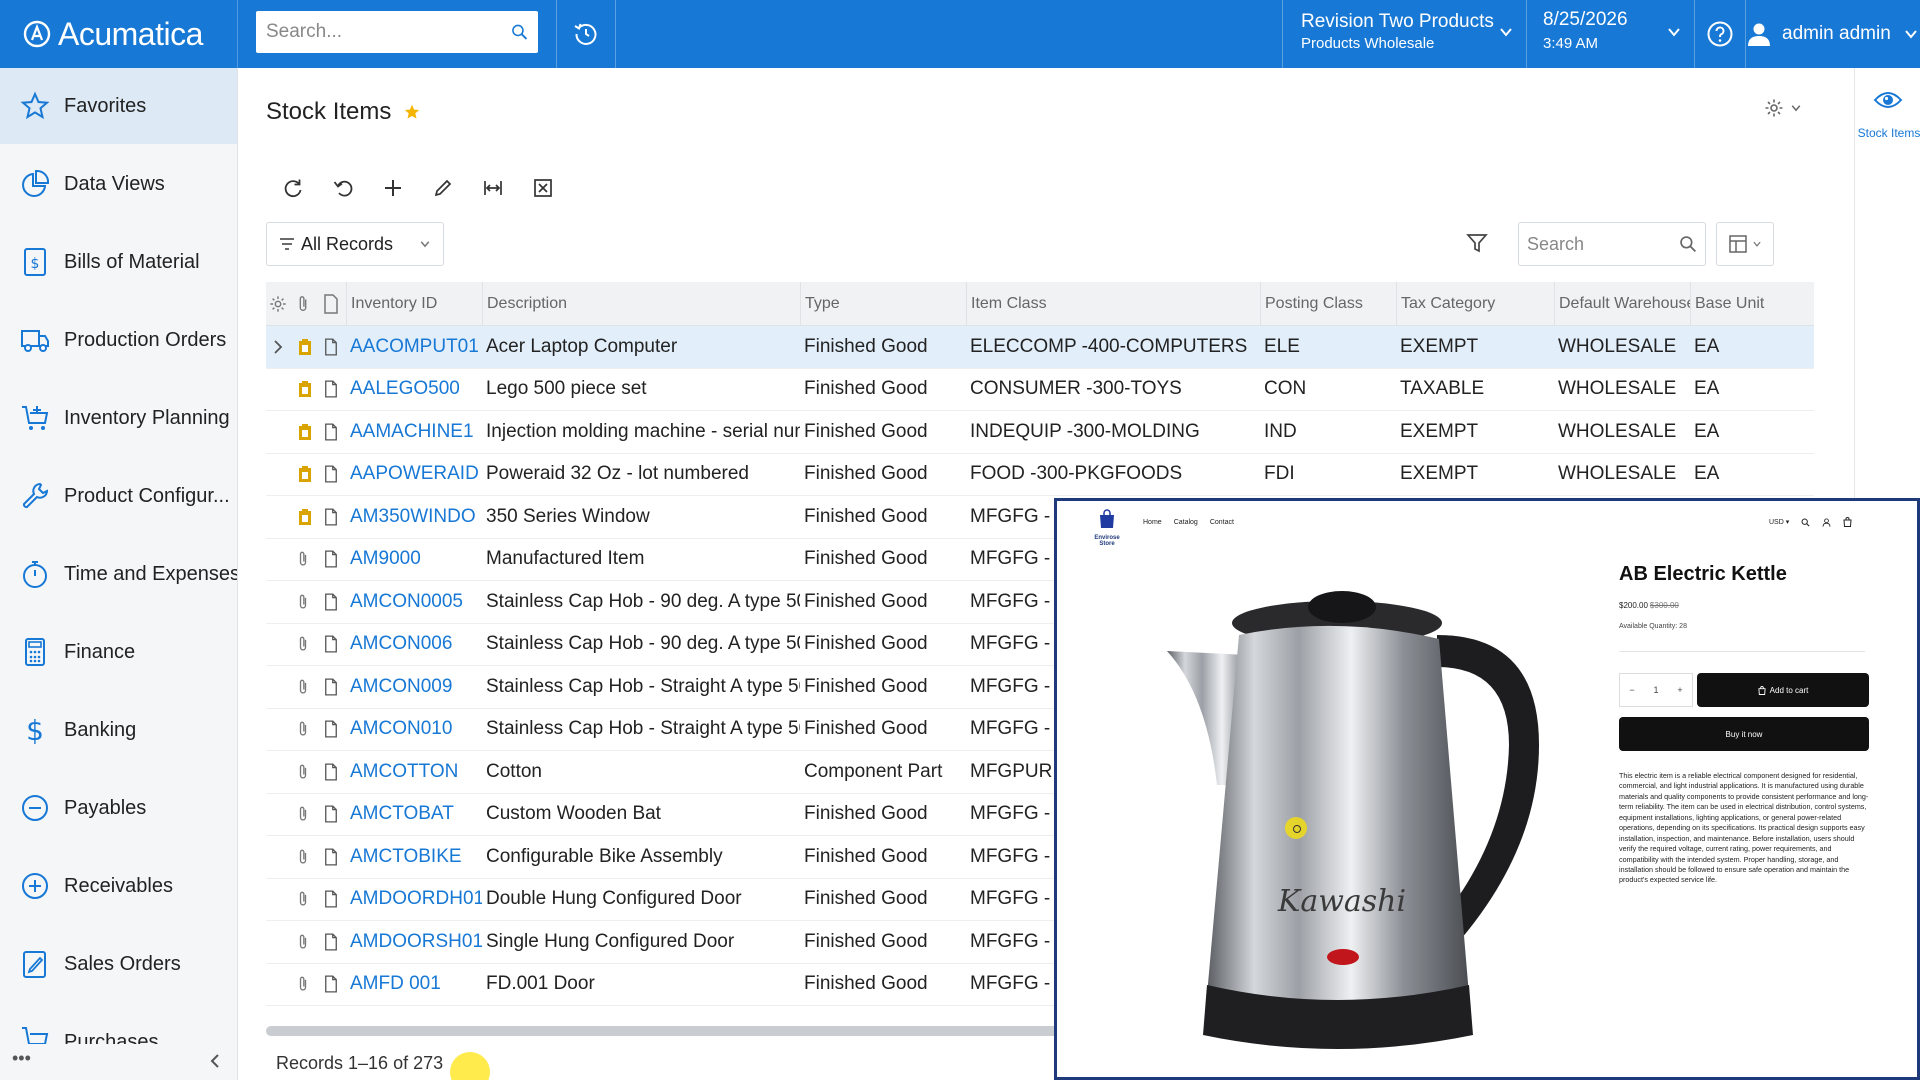  What do you see at coordinates (414, 900) in the screenshot?
I see `cell-inventory-id: AMDOORDH01` at bounding box center [414, 900].